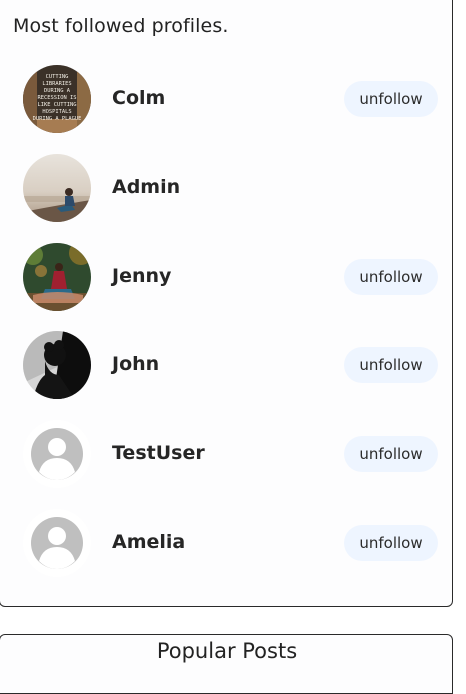 This screenshot has width=466, height=694. Describe the element at coordinates (227, 190) in the screenshot. I see `profile-row-admin: Admin` at that location.